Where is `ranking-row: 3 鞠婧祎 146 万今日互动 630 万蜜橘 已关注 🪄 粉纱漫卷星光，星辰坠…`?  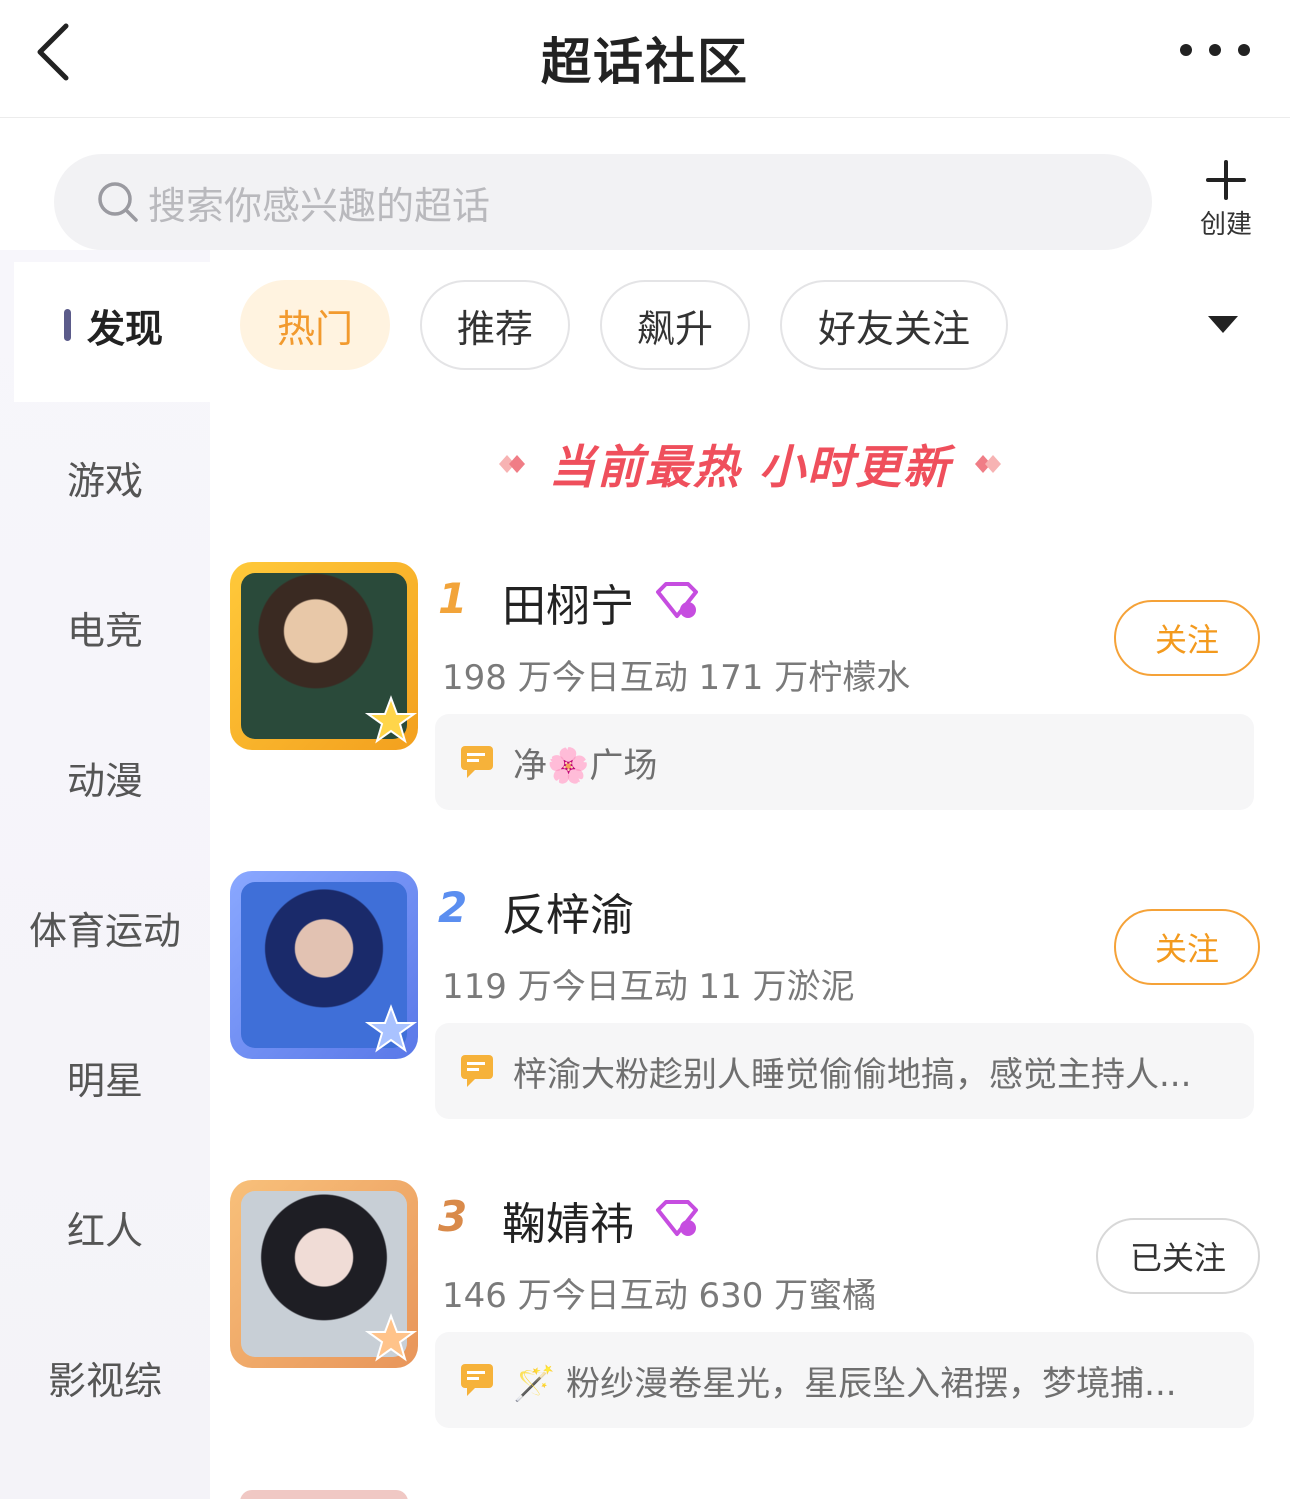 ranking-row: 3 鞠婧祎 146 万今日互动 630 万蜜橘 已关注 🪄 粉纱漫卷星光，星辰坠… is located at coordinates (750, 1305).